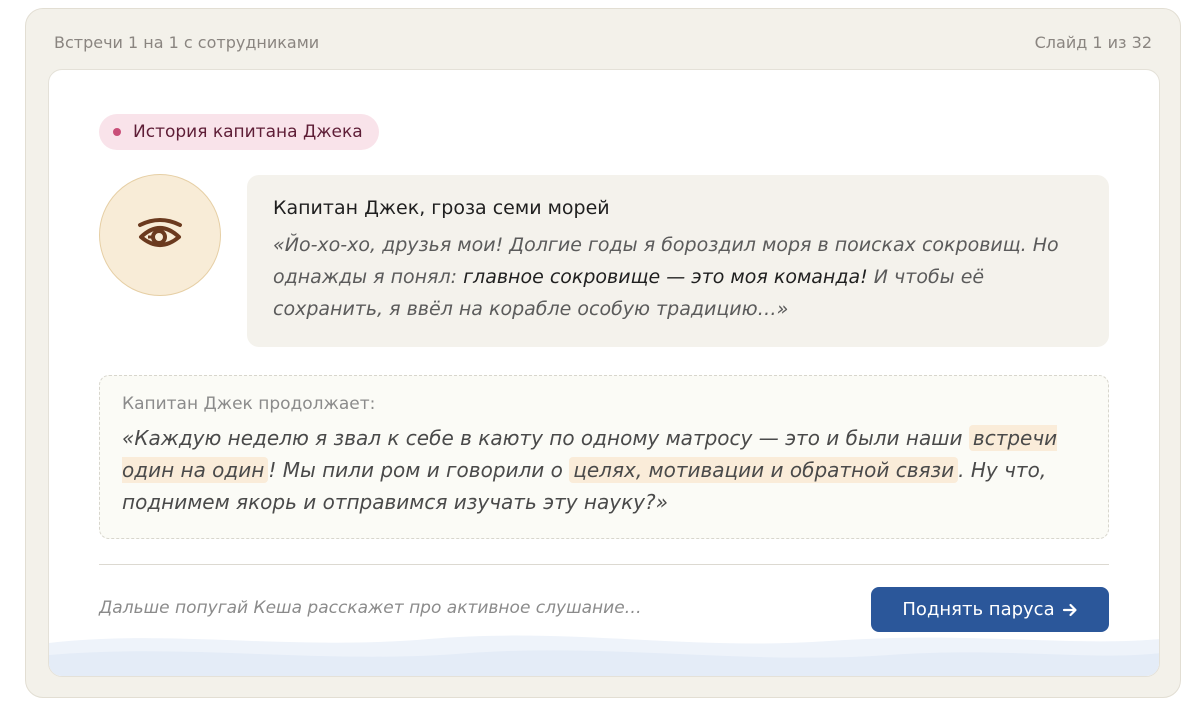 Image resolution: width=1200 pixels, height=707 pixels. What do you see at coordinates (978, 609) in the screenshot?
I see `raise-sails-label: Поднять паруса` at bounding box center [978, 609].